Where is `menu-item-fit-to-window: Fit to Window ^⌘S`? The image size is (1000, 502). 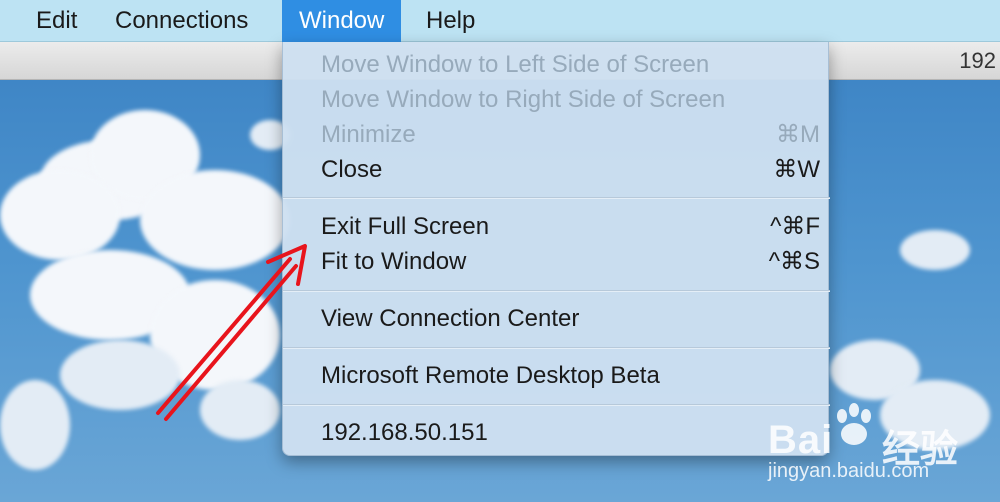
menu-item-fit-to-window: Fit to Window ^⌘S is located at coordinates (556, 261).